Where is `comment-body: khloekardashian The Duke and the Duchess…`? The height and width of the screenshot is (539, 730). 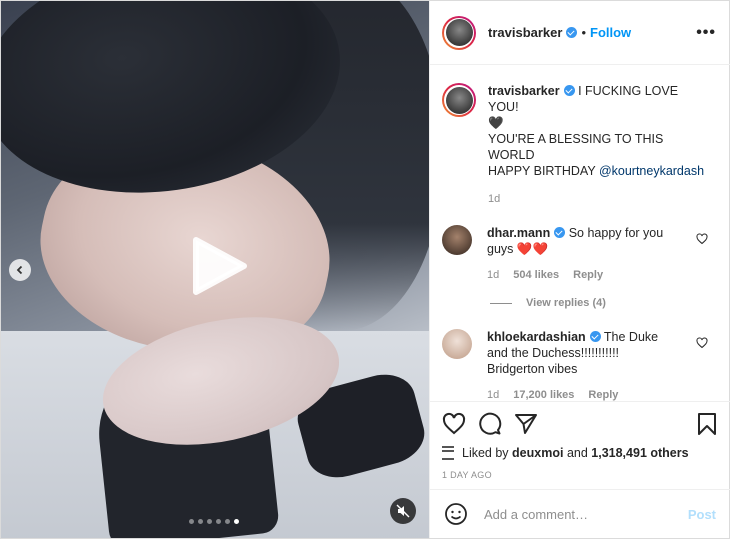 comment-body: khloekardashian The Duke and the Duchess… is located at coordinates (582, 365).